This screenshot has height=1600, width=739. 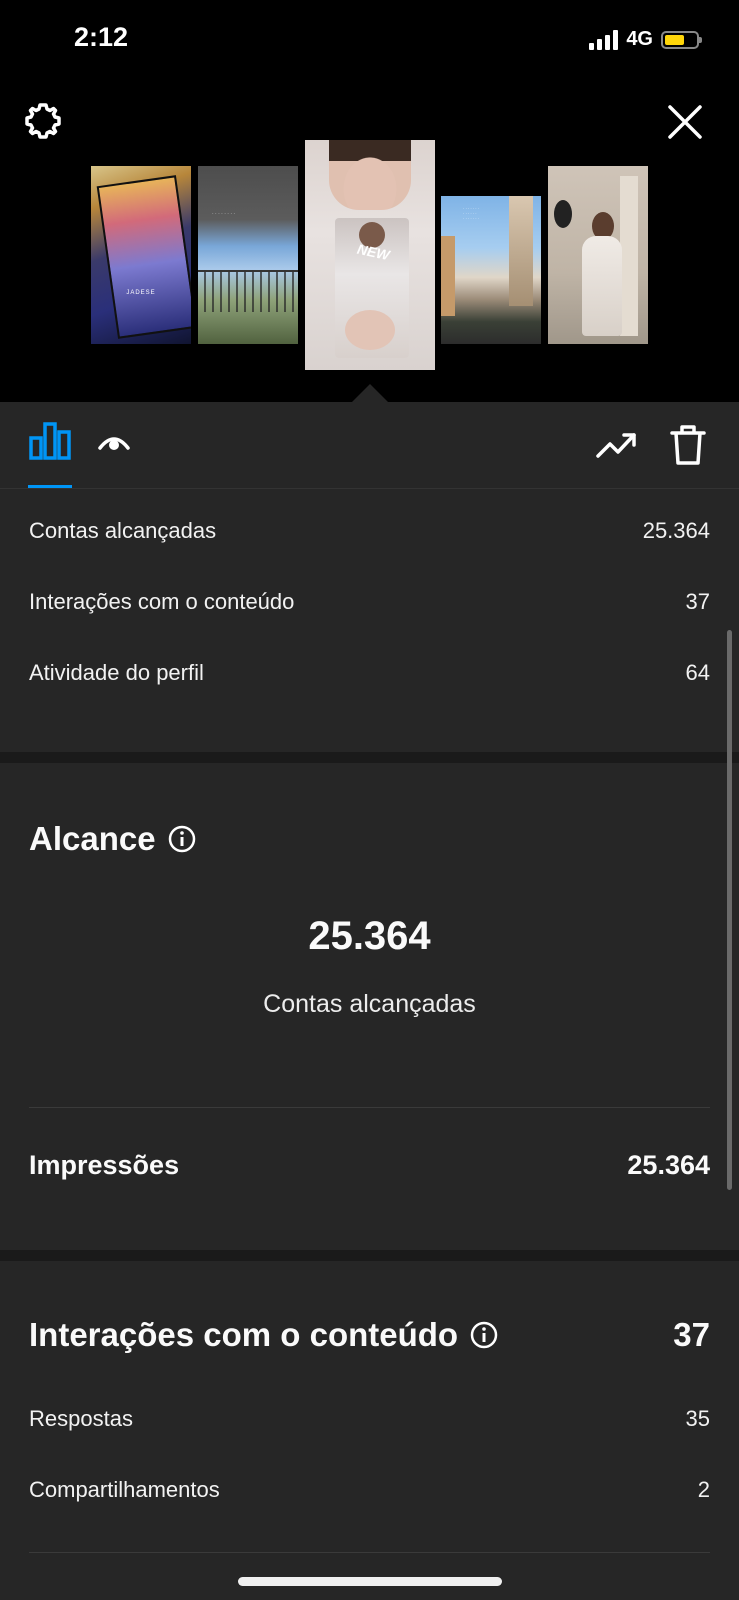 What do you see at coordinates (104, 1165) in the screenshot?
I see `impressions-label: Impressões` at bounding box center [104, 1165].